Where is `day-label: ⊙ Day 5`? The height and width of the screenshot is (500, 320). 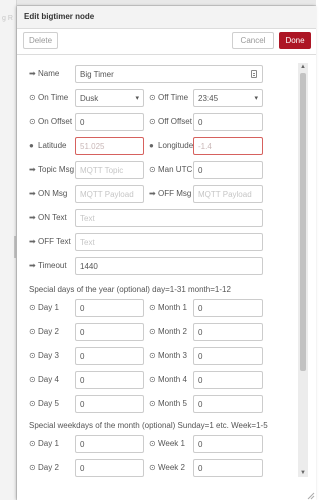
day-label: ⊙ Day 5 is located at coordinates (44, 403).